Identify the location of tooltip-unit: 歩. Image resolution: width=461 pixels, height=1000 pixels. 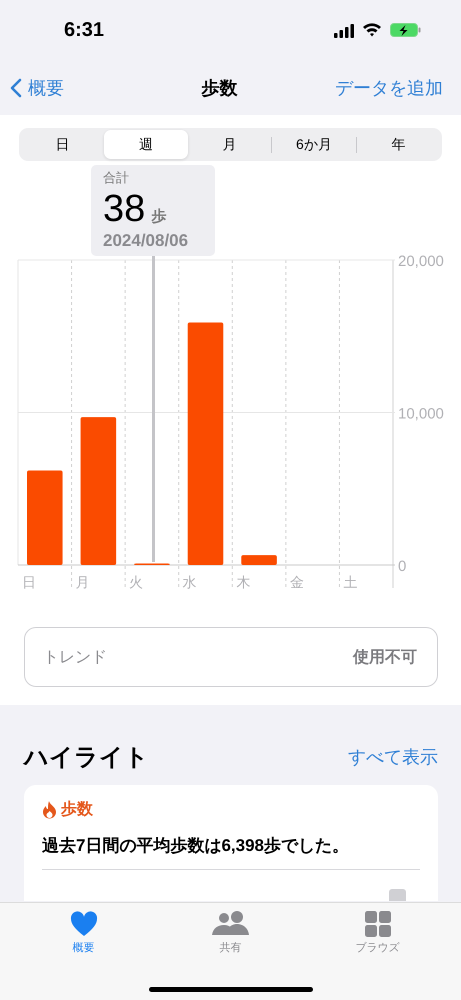
(158, 216).